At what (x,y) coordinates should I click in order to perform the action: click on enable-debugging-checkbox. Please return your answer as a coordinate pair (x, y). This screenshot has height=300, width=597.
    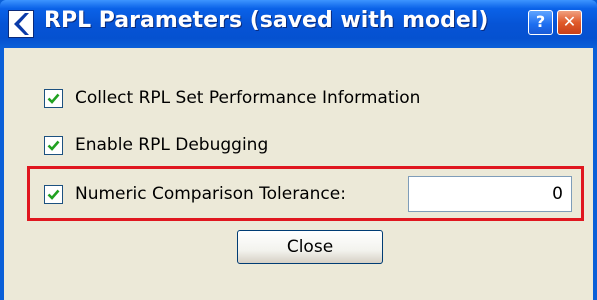
    Looking at the image, I should click on (53, 145).